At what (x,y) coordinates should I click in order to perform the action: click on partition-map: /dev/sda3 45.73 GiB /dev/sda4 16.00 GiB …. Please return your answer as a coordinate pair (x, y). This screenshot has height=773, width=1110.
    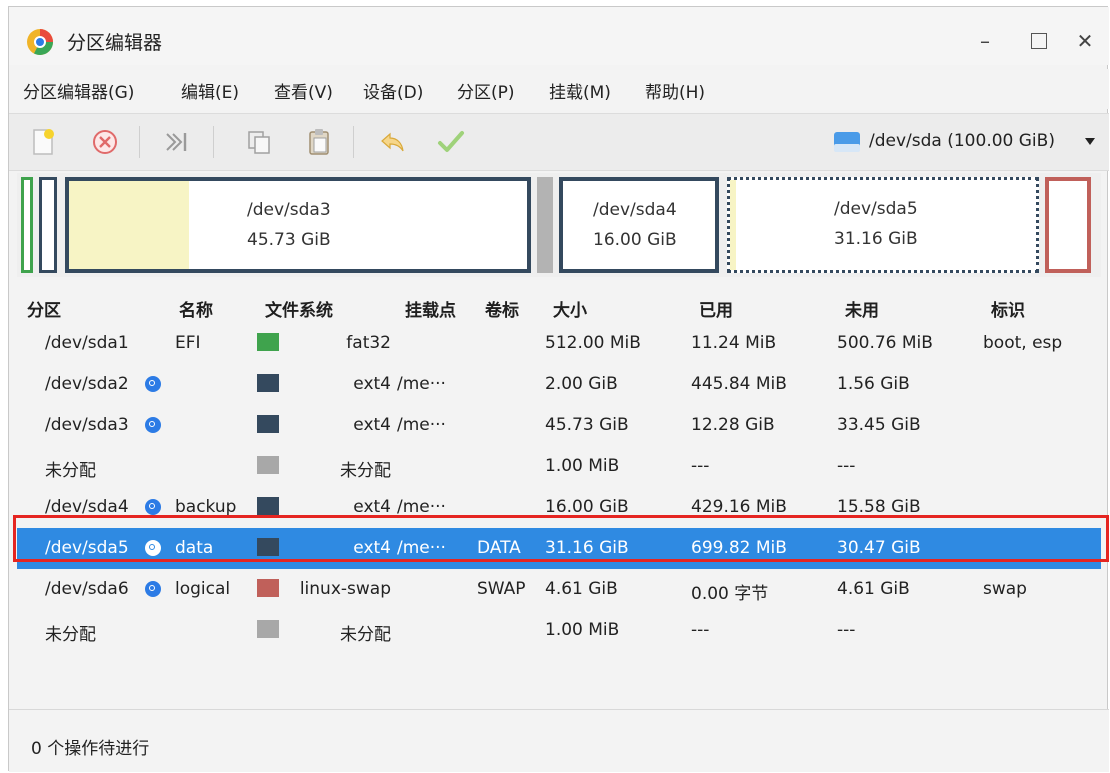
    Looking at the image, I should click on (559, 225).